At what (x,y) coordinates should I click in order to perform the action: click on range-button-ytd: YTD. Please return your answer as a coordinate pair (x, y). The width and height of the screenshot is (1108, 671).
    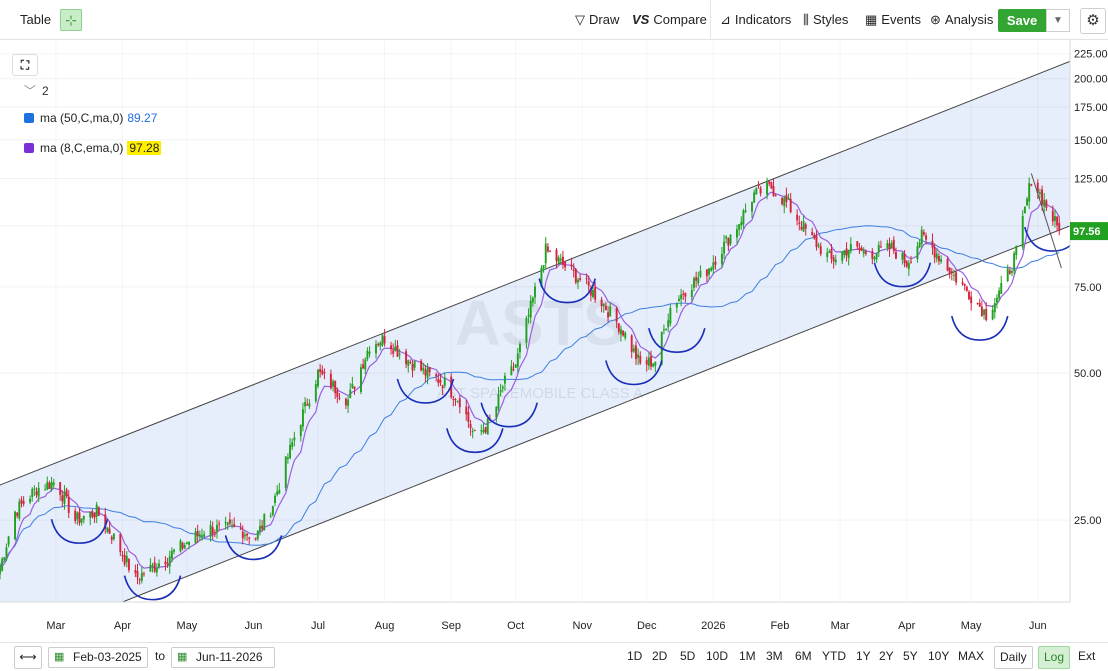
    Looking at the image, I should click on (834, 656).